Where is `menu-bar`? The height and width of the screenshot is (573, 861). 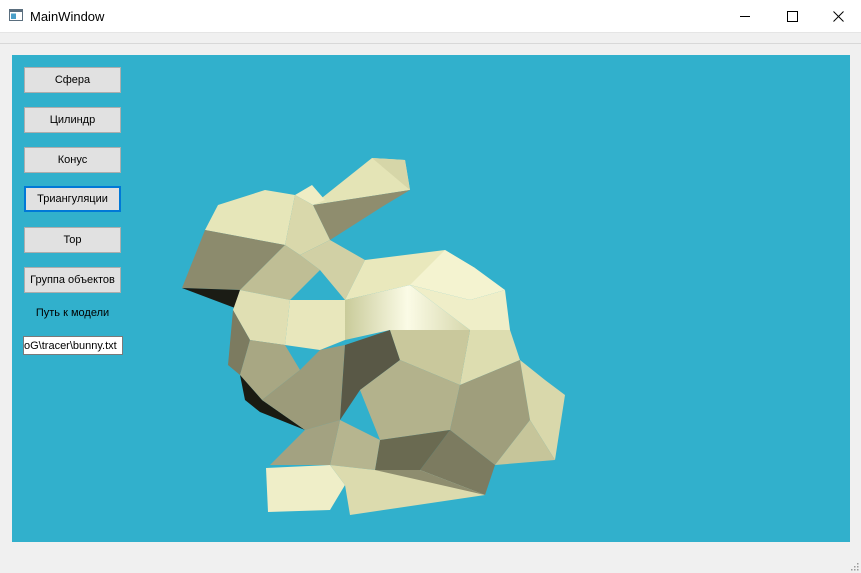
menu-bar is located at coordinates (430, 38).